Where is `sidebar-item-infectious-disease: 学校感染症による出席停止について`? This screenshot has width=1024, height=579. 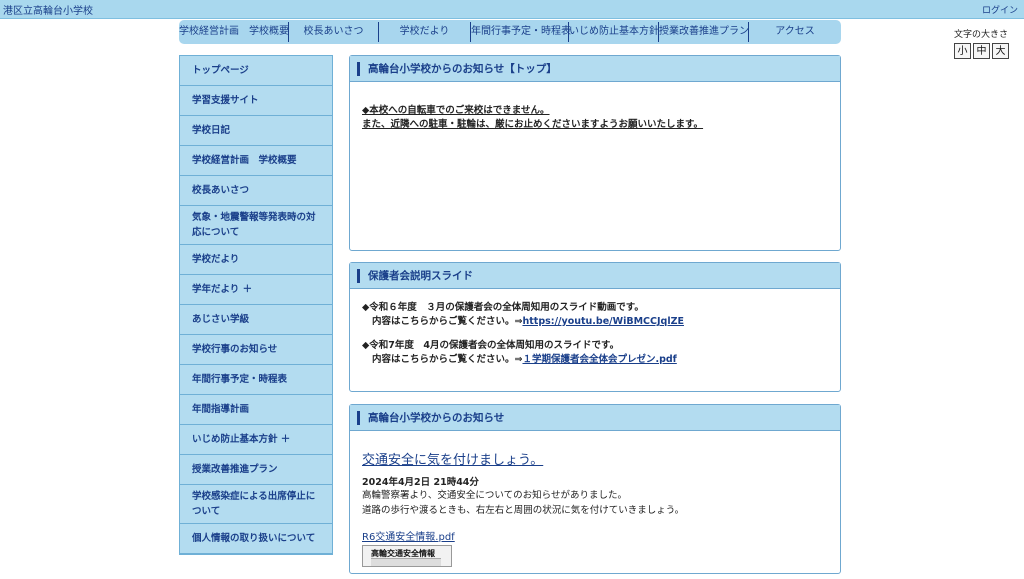
sidebar-item-infectious-disease: 学校感染症による出席停止について is located at coordinates (256, 504).